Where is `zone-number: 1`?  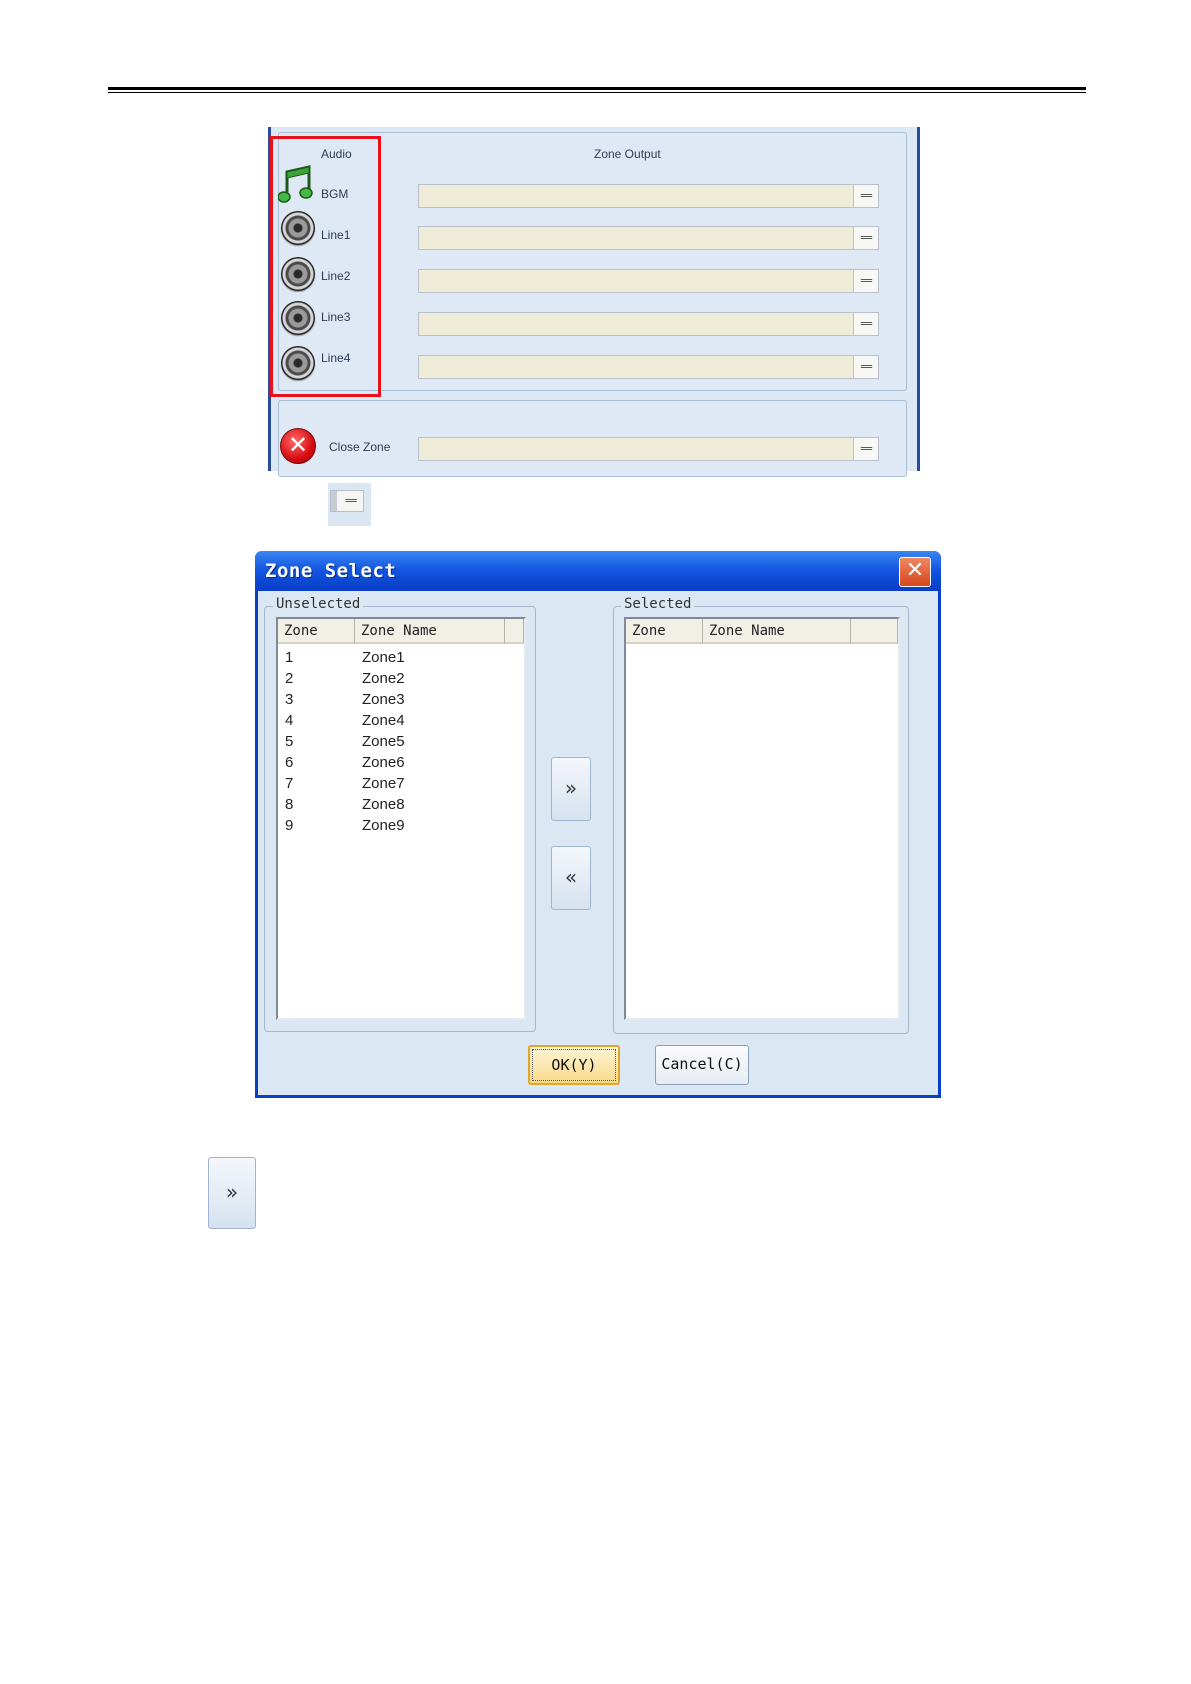 zone-number: 1 is located at coordinates (289, 657).